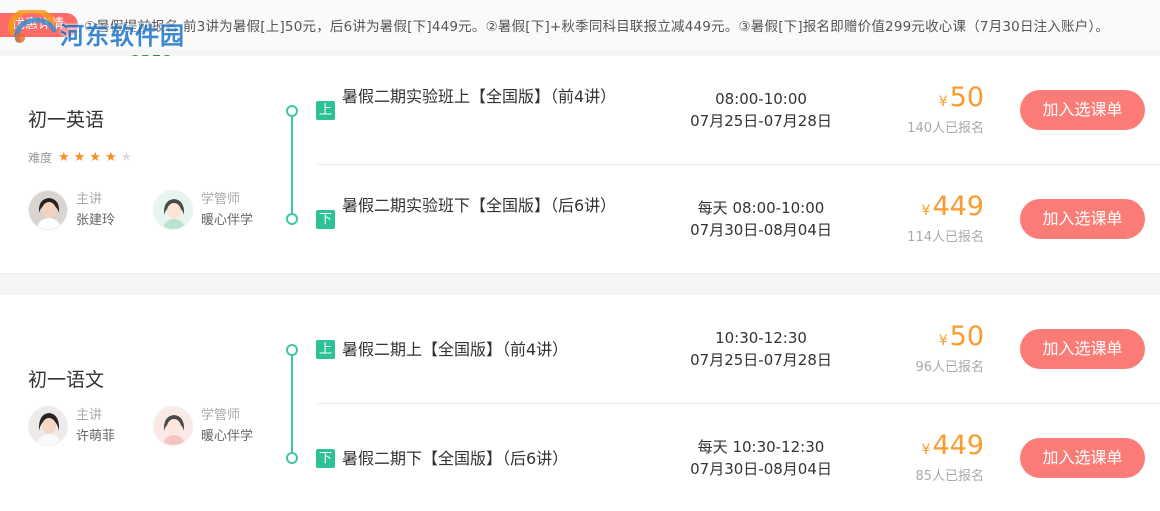  I want to click on enrolled-count: 85人已报名, so click(949, 476).